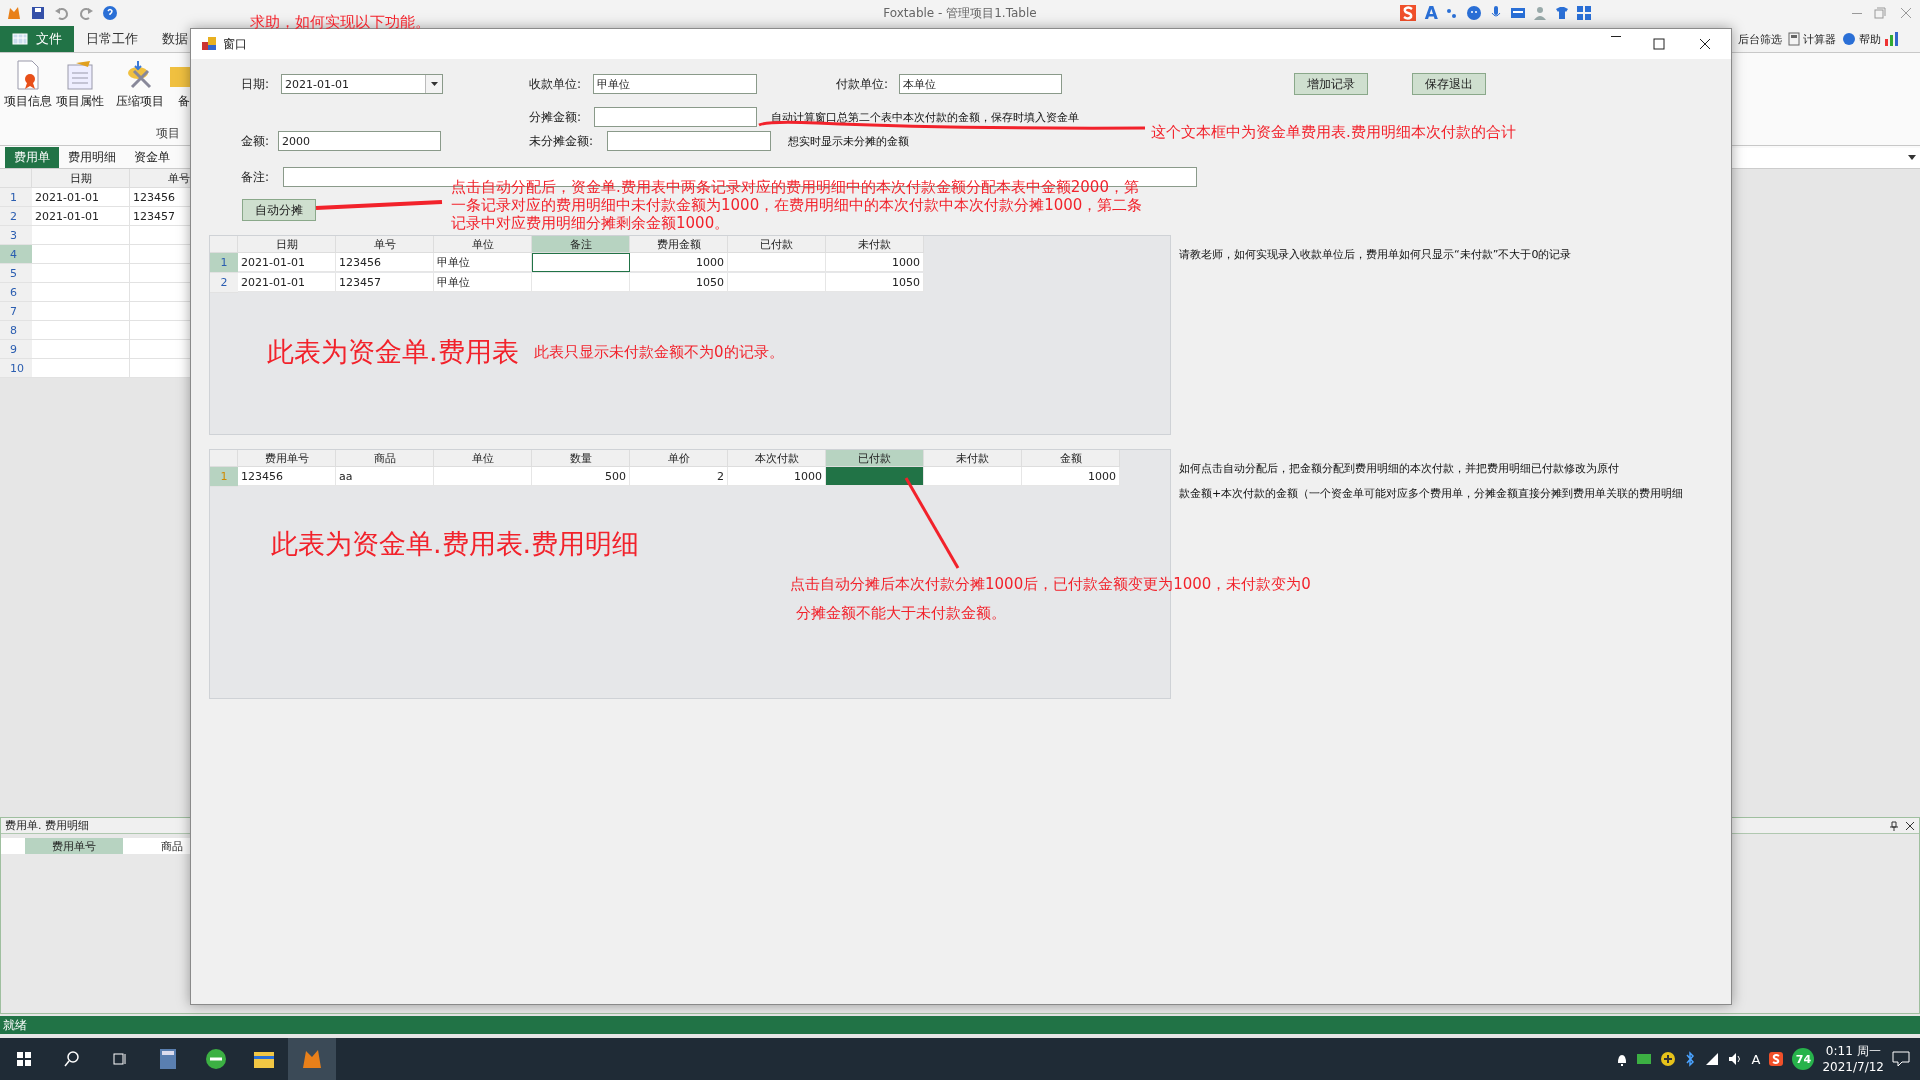  I want to click on row-number: 9, so click(16, 349).